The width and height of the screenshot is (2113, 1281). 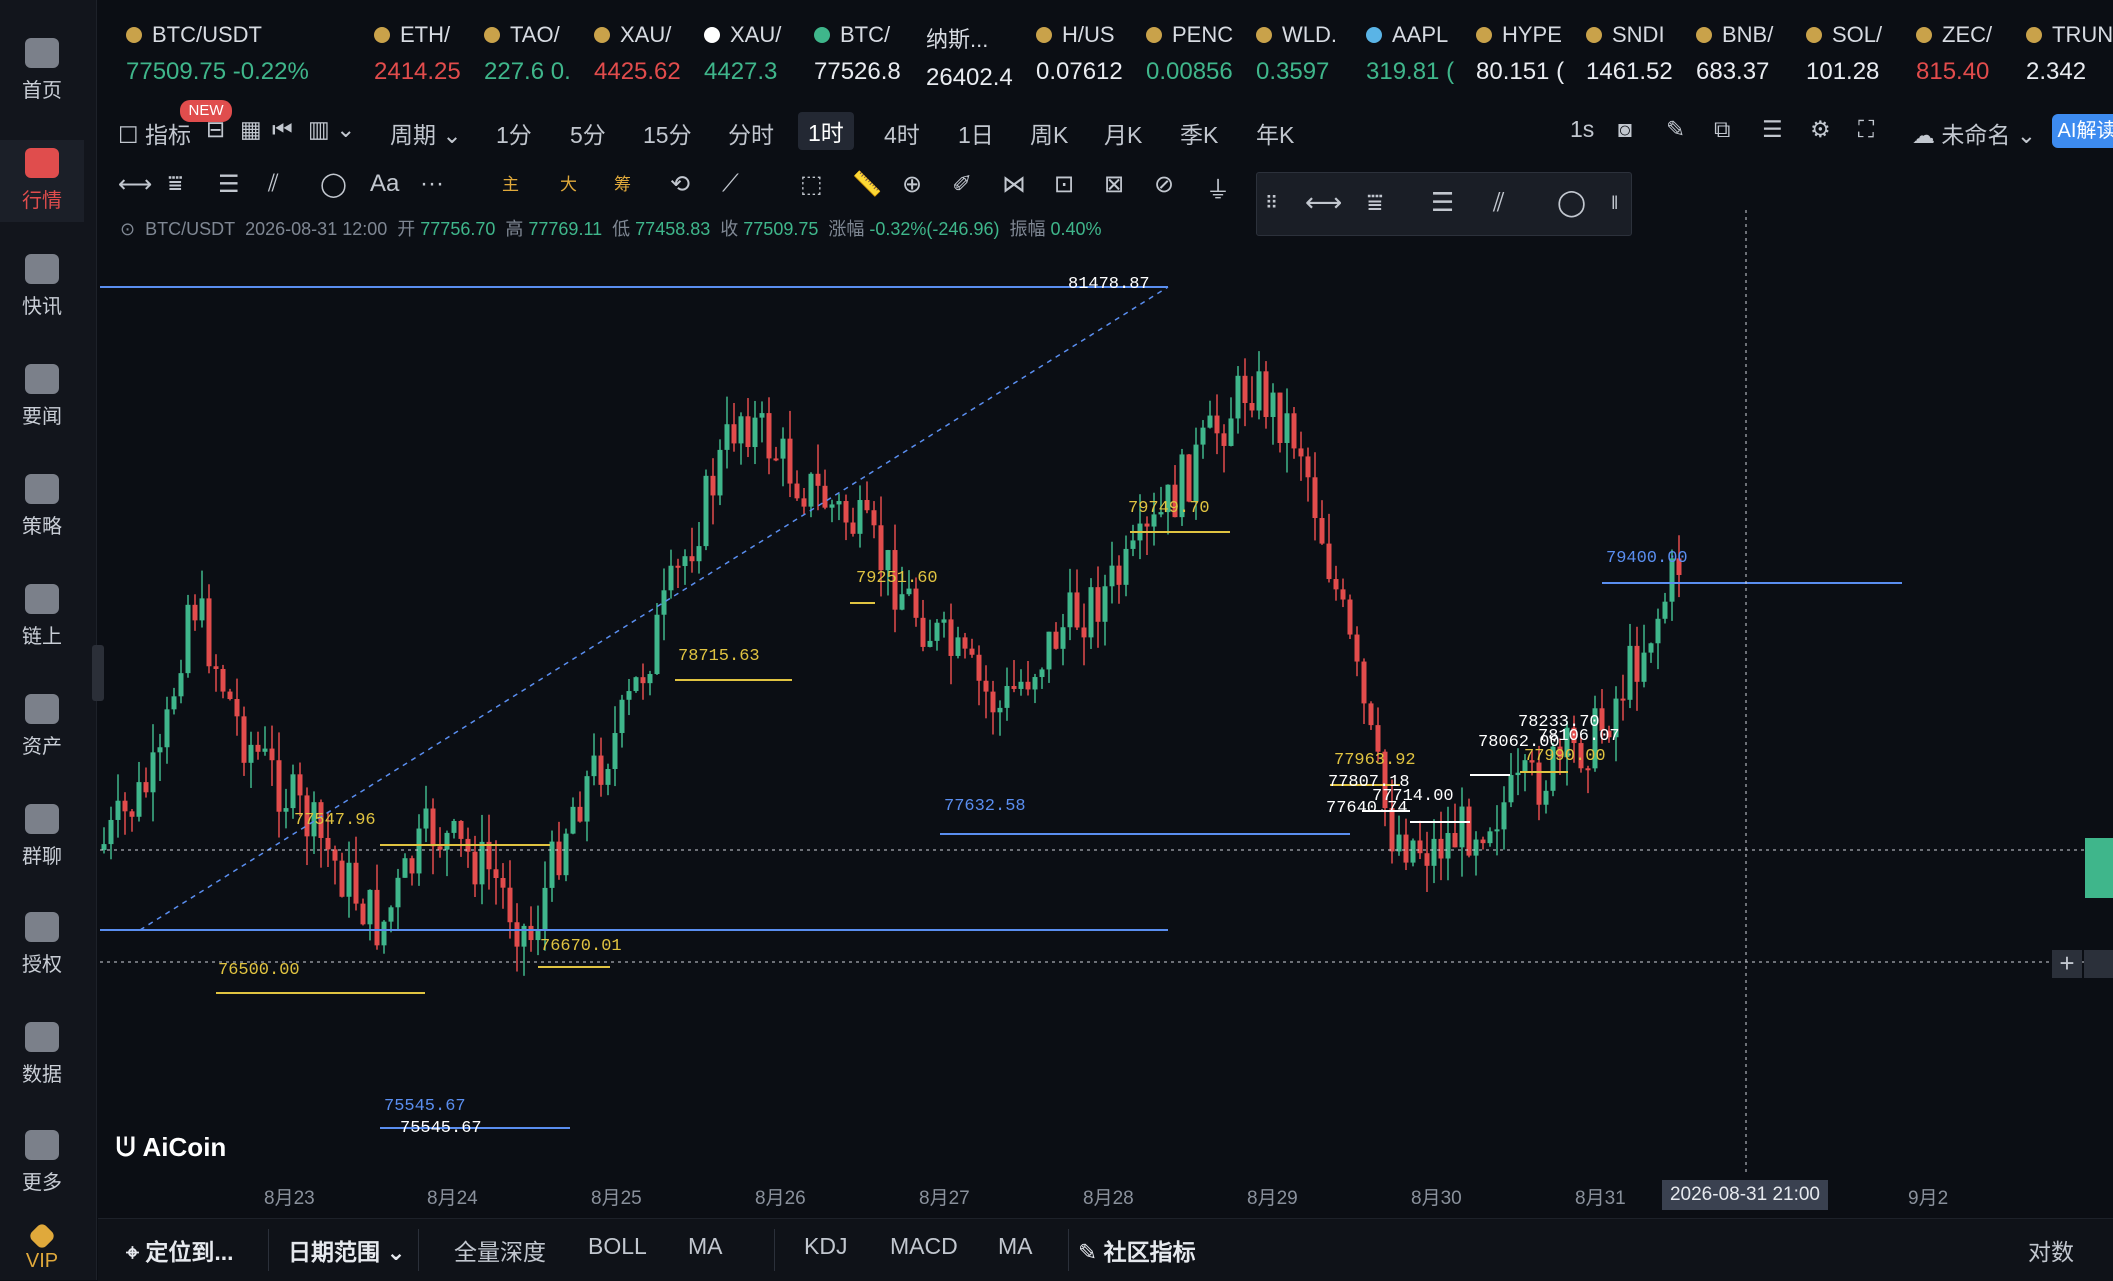 What do you see at coordinates (1520, 57) in the screenshot?
I see `ticker-item: HYPE 80.151 (` at bounding box center [1520, 57].